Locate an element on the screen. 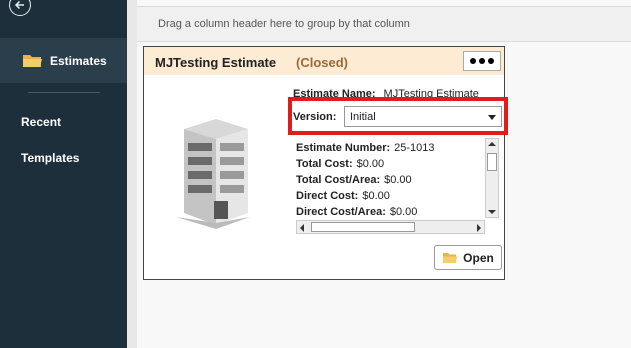 Image resolution: width=631 pixels, height=348 pixels. version-label: Version: is located at coordinates (315, 117).